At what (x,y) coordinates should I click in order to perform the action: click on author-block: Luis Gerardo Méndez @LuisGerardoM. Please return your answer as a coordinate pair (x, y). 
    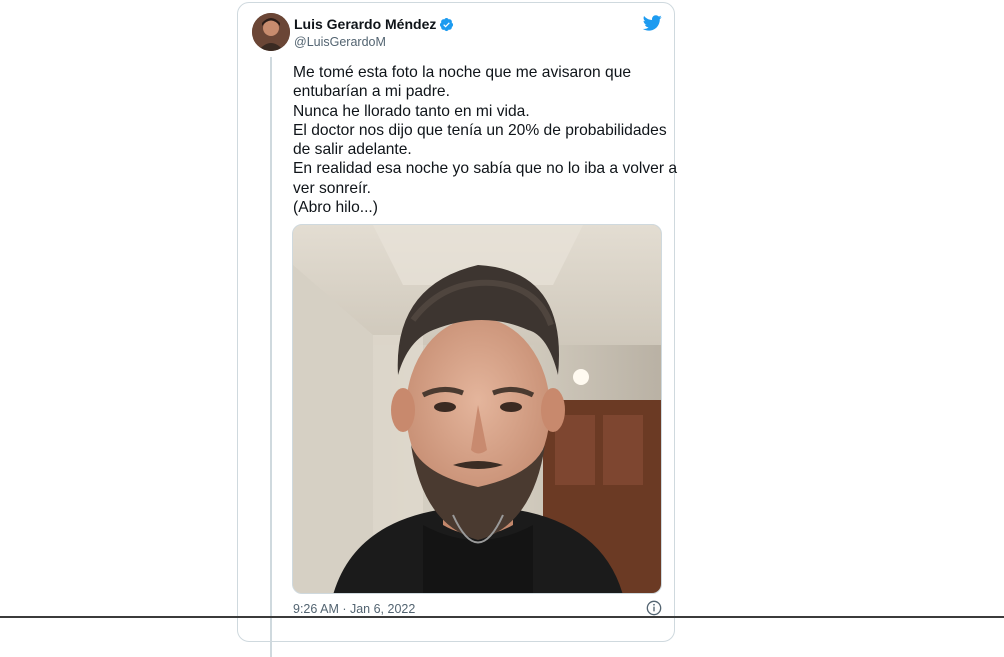
    Looking at the image, I should click on (374, 33).